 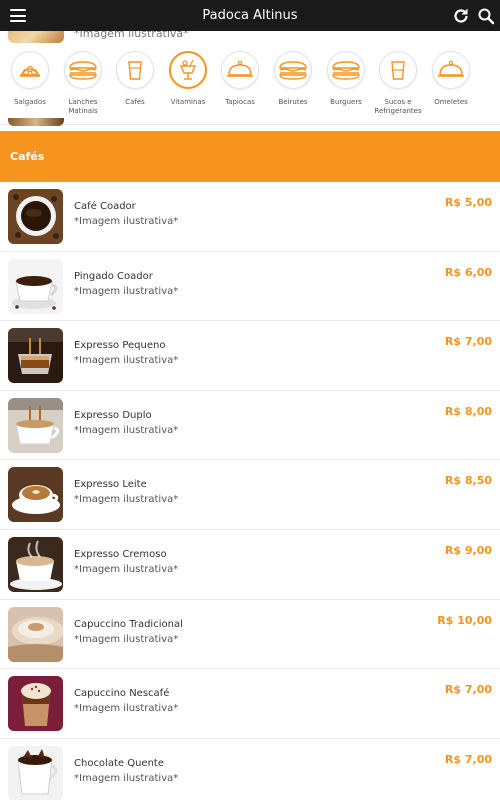 What do you see at coordinates (105, 206) in the screenshot?
I see `item-name: Café Coador` at bounding box center [105, 206].